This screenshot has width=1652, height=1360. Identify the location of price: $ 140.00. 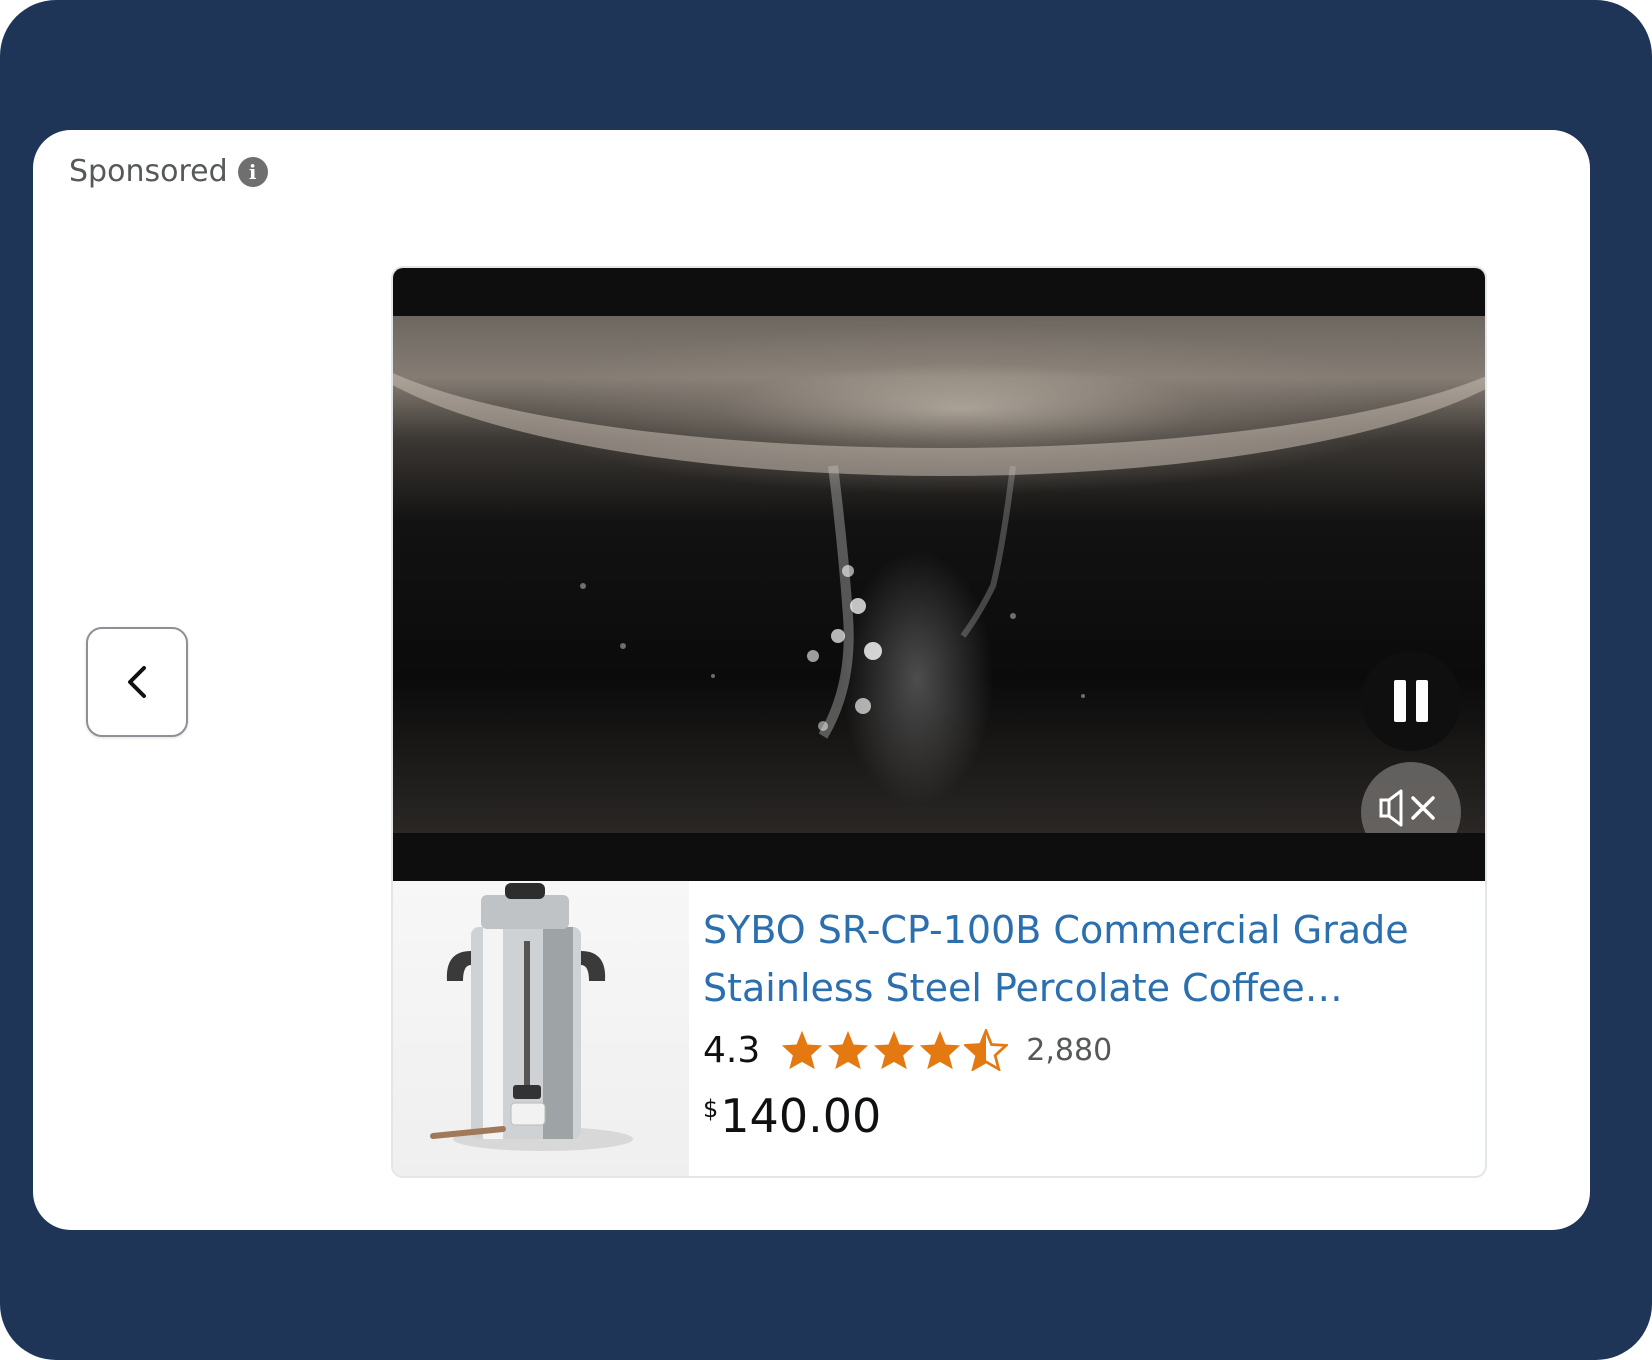
(1084, 1116).